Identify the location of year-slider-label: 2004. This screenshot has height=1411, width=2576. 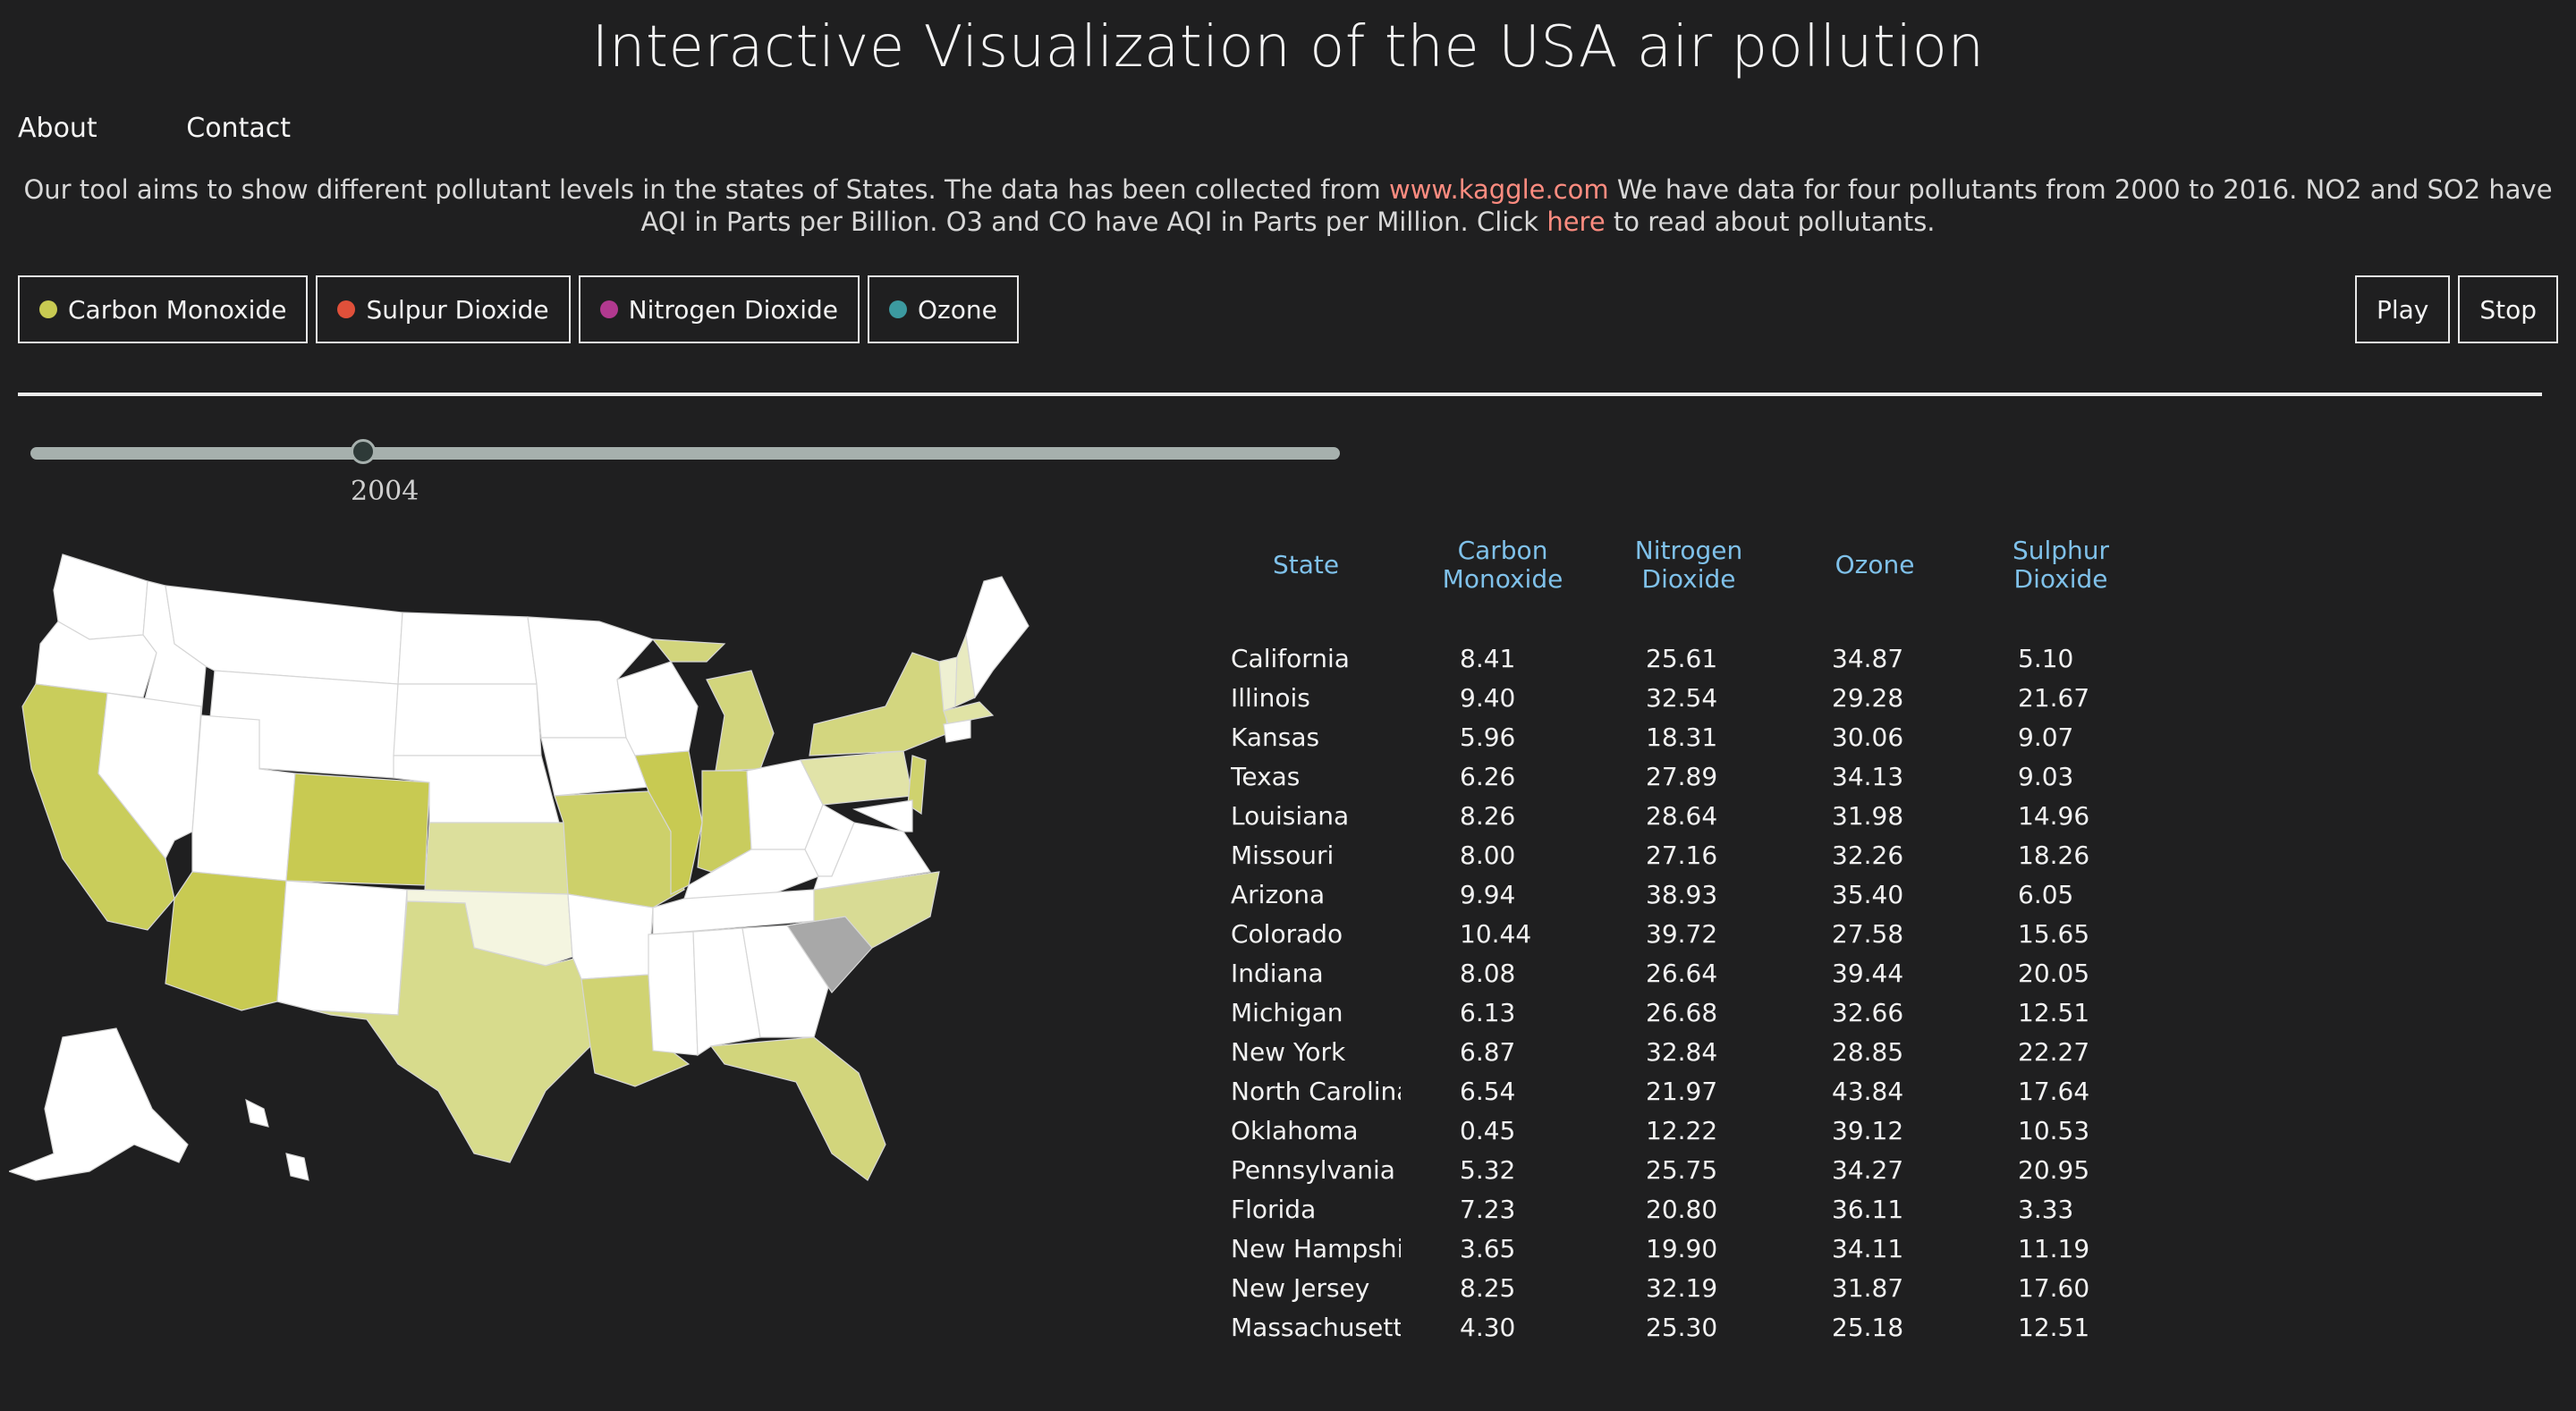
(385, 492).